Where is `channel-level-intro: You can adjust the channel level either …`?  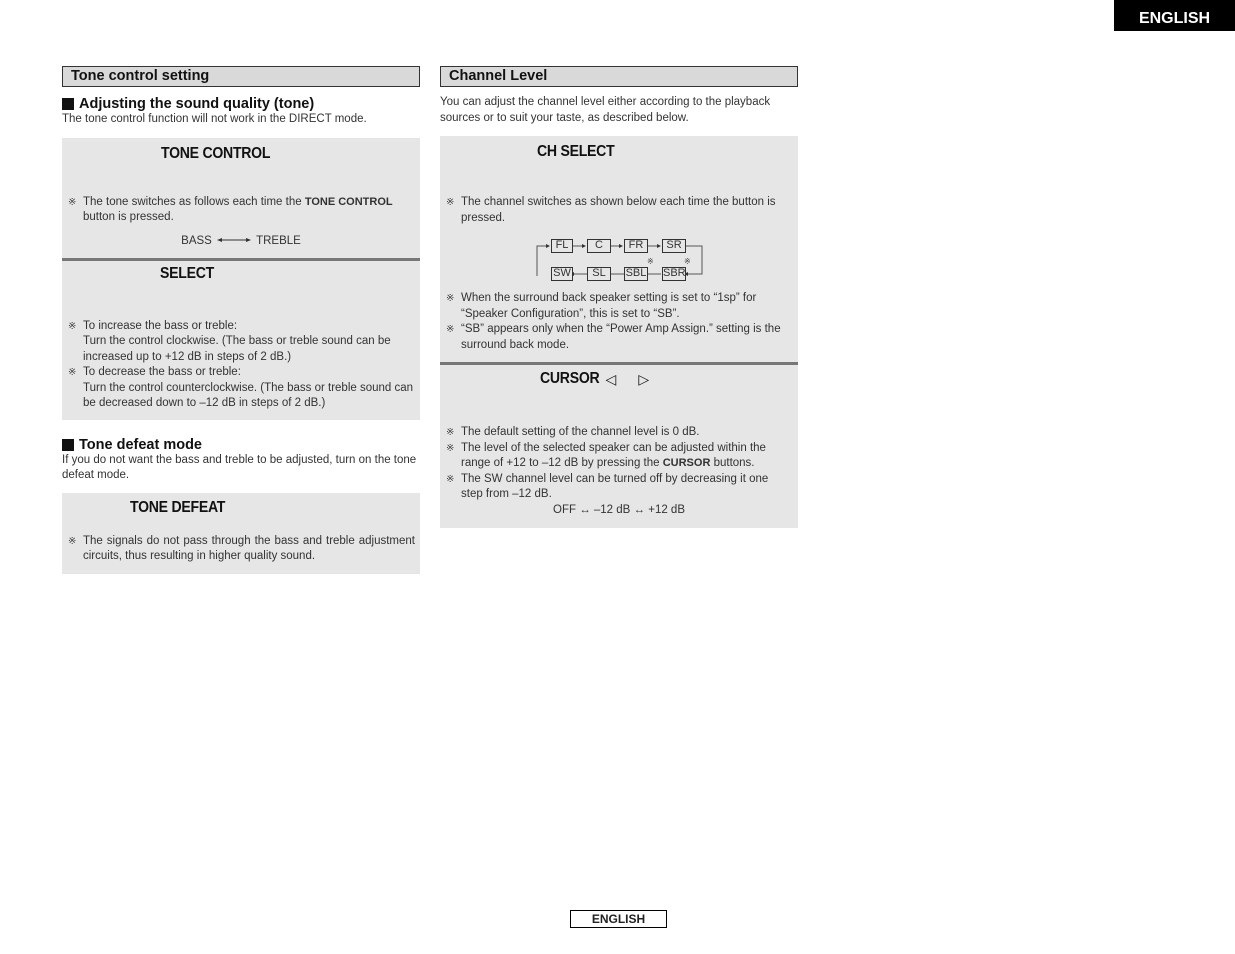 channel-level-intro: You can adjust the channel level either … is located at coordinates (605, 110).